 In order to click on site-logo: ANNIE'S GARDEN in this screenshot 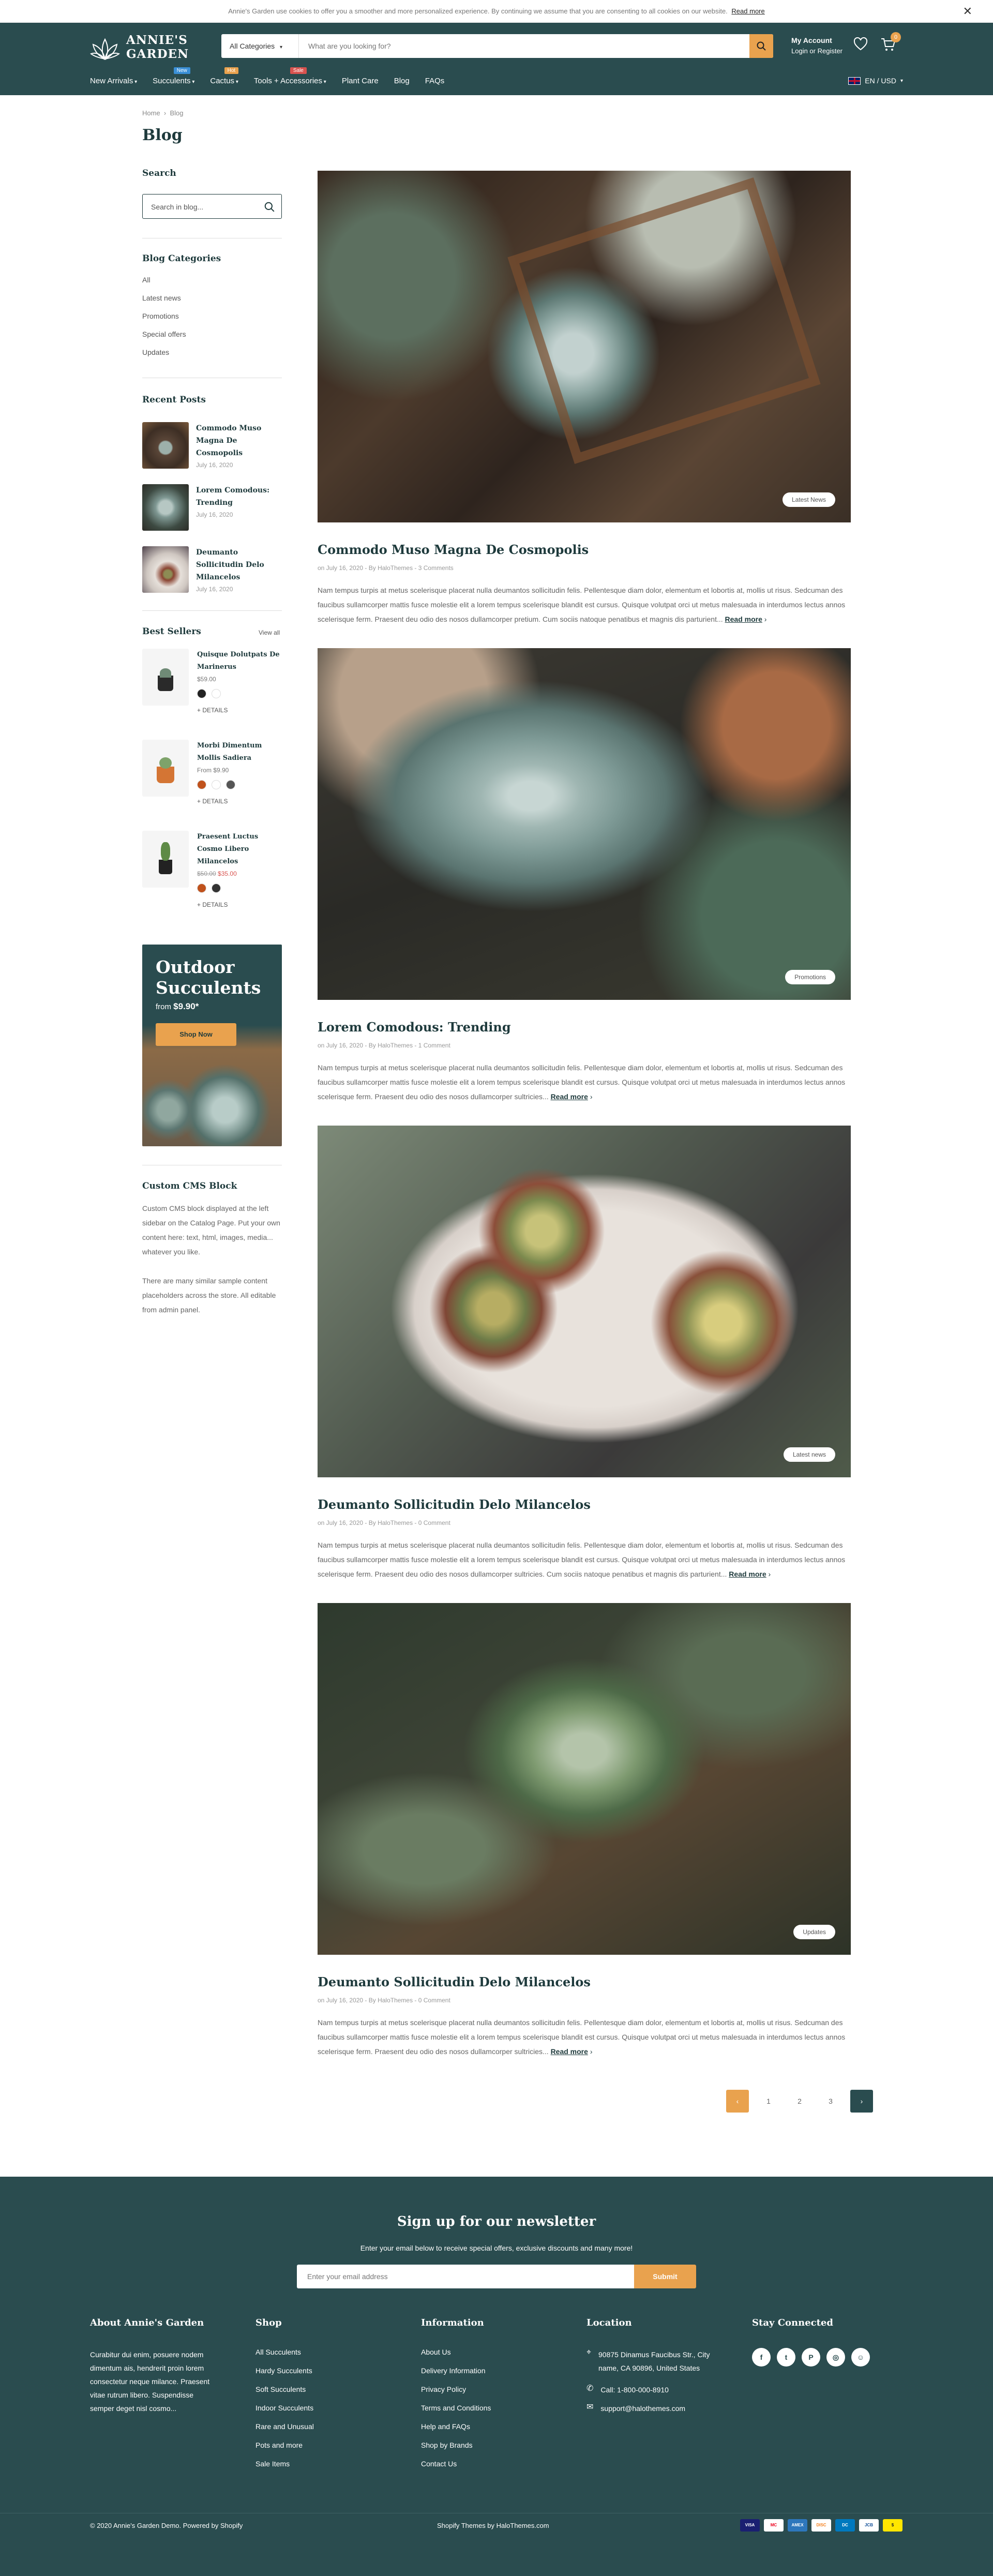, I will do `click(139, 47)`.